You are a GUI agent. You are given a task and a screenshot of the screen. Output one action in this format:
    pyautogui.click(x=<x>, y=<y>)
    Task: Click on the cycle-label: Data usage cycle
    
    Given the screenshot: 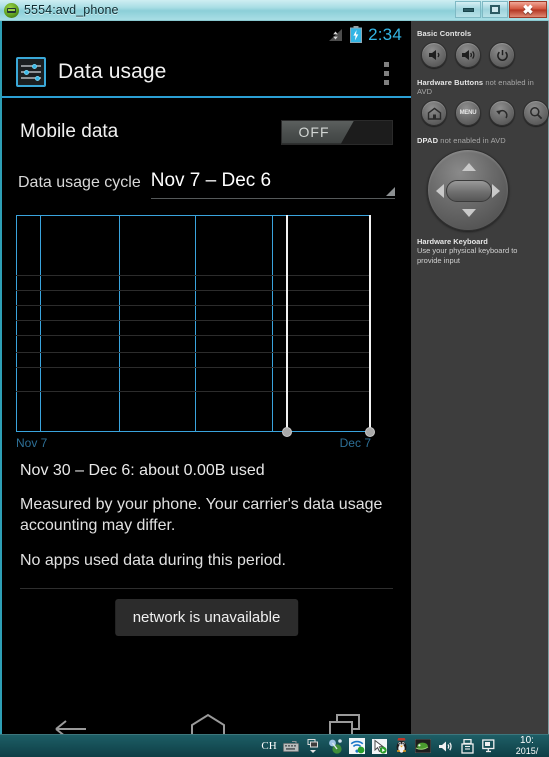 What is the action you would take?
    pyautogui.click(x=79, y=182)
    